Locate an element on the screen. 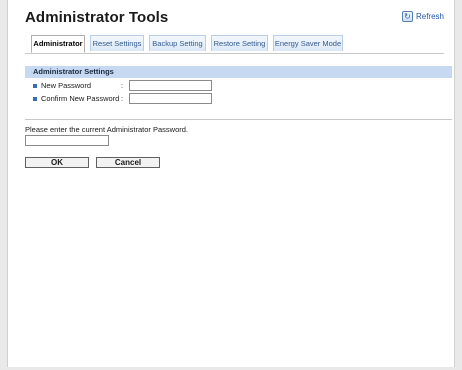 The image size is (462, 370). tab-administrator: Administrator is located at coordinates (58, 44).